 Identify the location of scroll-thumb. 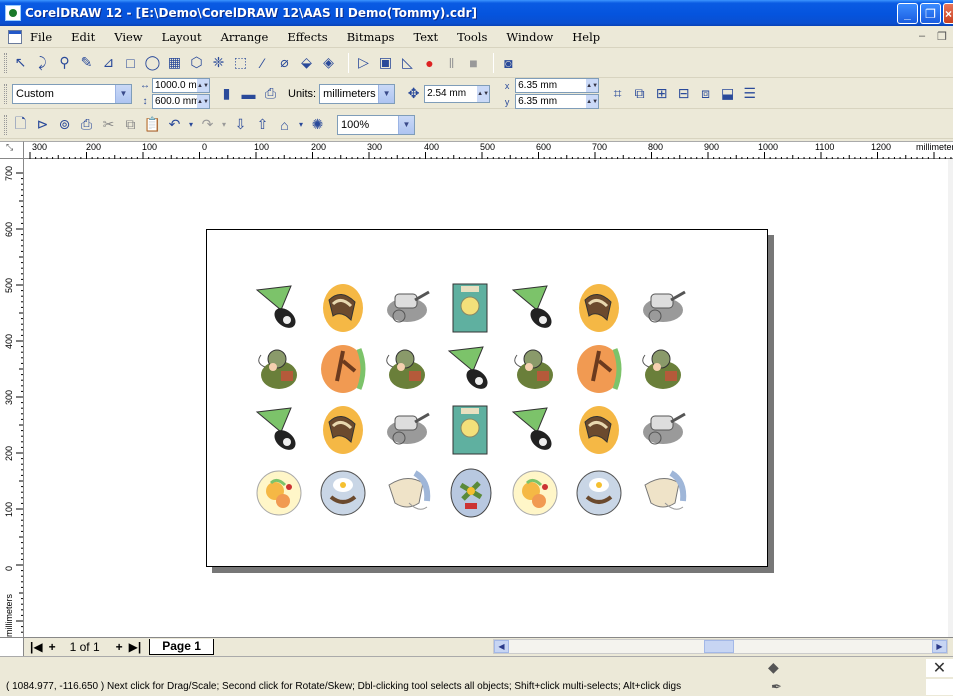
(719, 646).